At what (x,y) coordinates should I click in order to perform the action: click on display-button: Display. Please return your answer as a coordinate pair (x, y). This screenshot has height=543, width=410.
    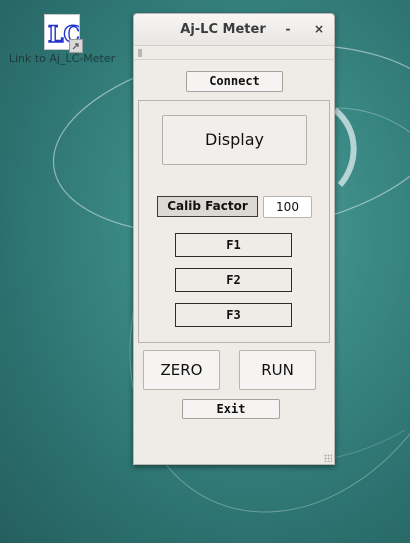
    Looking at the image, I should click on (234, 140).